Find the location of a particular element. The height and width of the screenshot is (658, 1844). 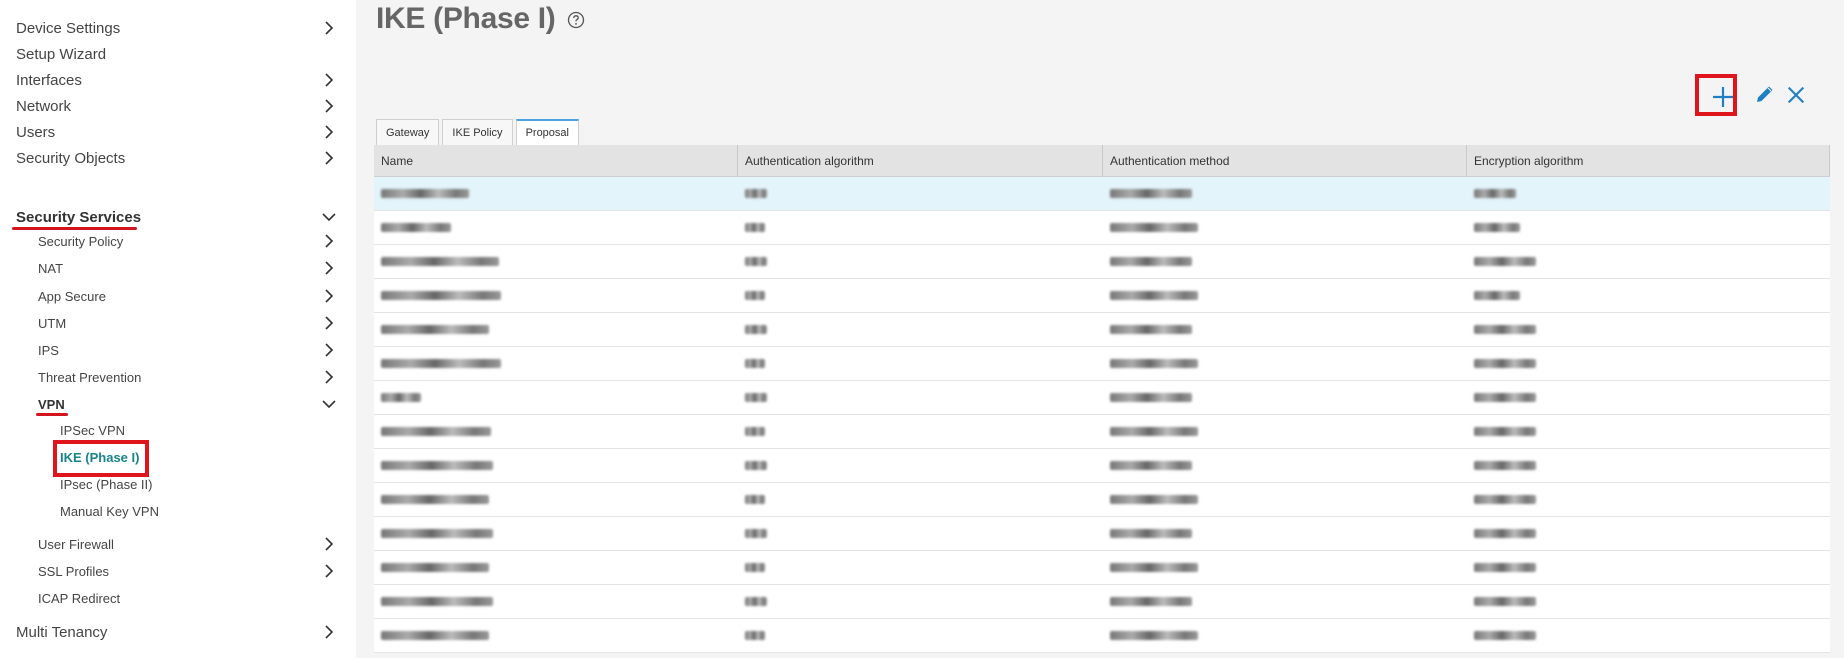

sidebar-item-label: VPN is located at coordinates (51, 404).